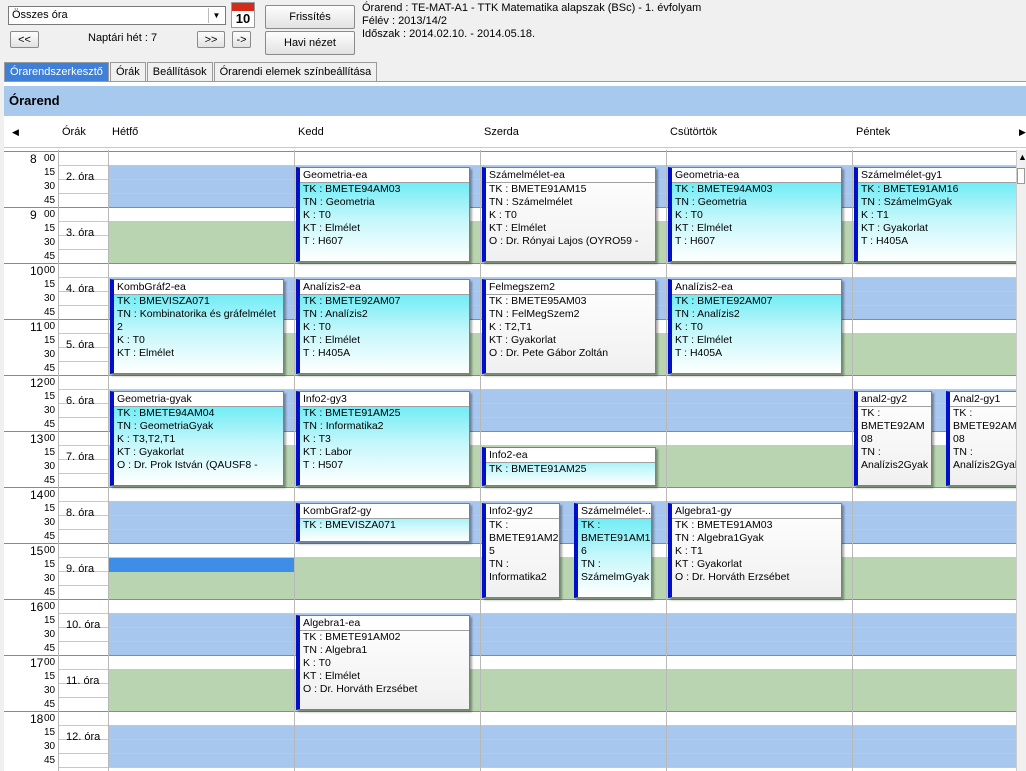  I want to click on minute-label: 45, so click(50, 592).